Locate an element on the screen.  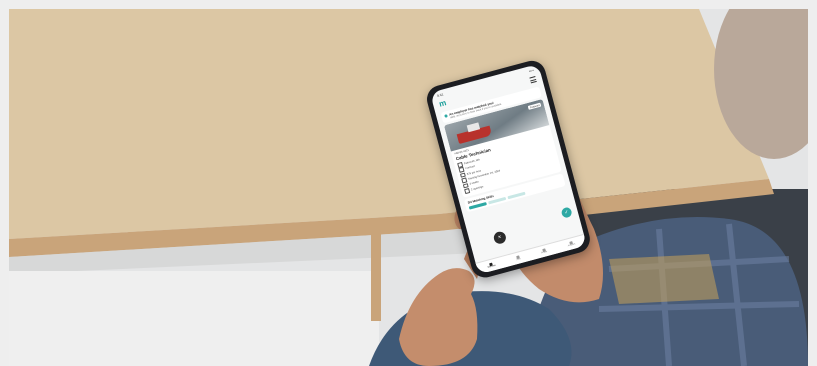
tab-jobs: Jobs is located at coordinates (518, 258).